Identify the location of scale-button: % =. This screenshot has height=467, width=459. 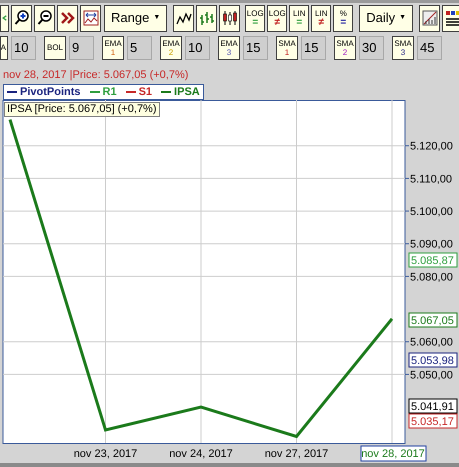
(343, 18).